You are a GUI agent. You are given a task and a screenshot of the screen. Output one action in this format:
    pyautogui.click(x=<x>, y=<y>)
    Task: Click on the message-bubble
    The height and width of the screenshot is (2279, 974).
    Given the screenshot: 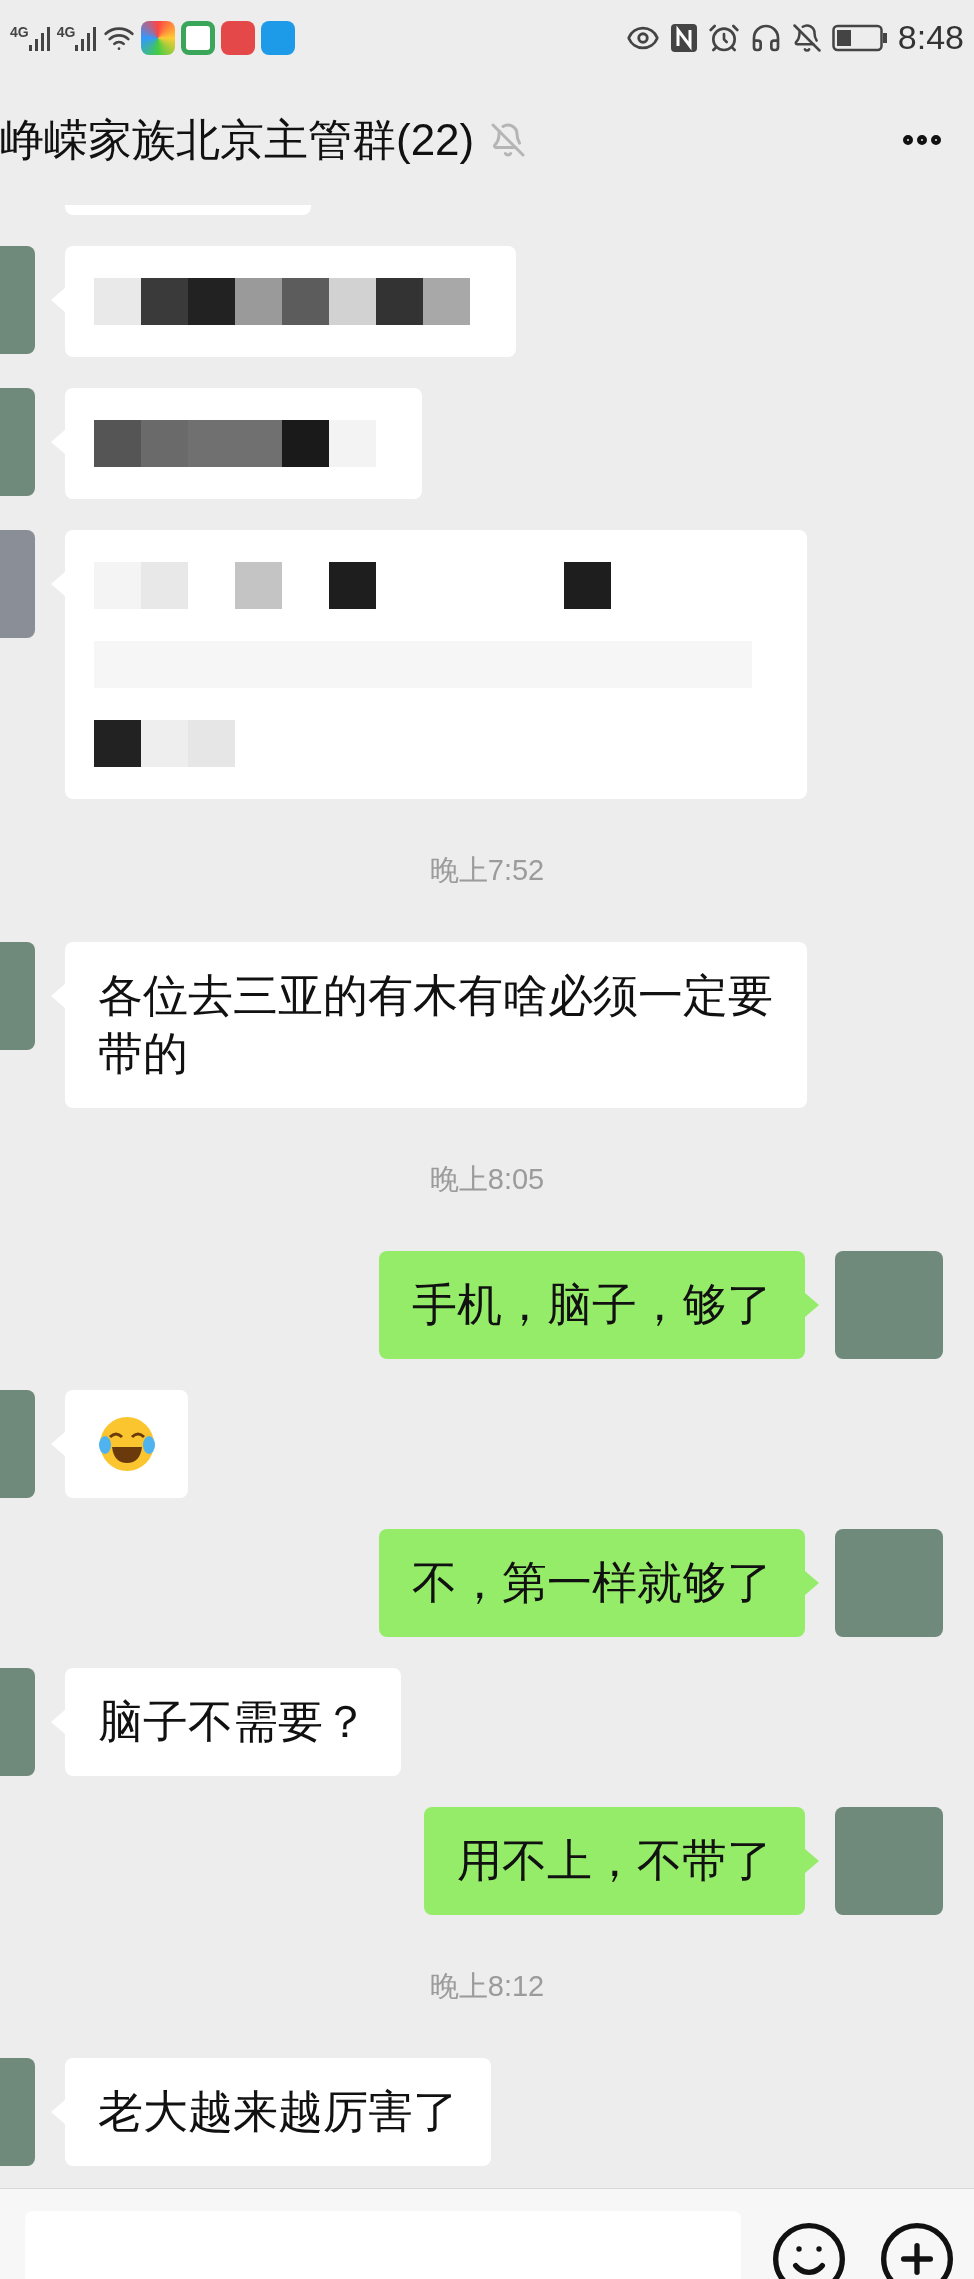 What is the action you would take?
    pyautogui.click(x=126, y=1444)
    